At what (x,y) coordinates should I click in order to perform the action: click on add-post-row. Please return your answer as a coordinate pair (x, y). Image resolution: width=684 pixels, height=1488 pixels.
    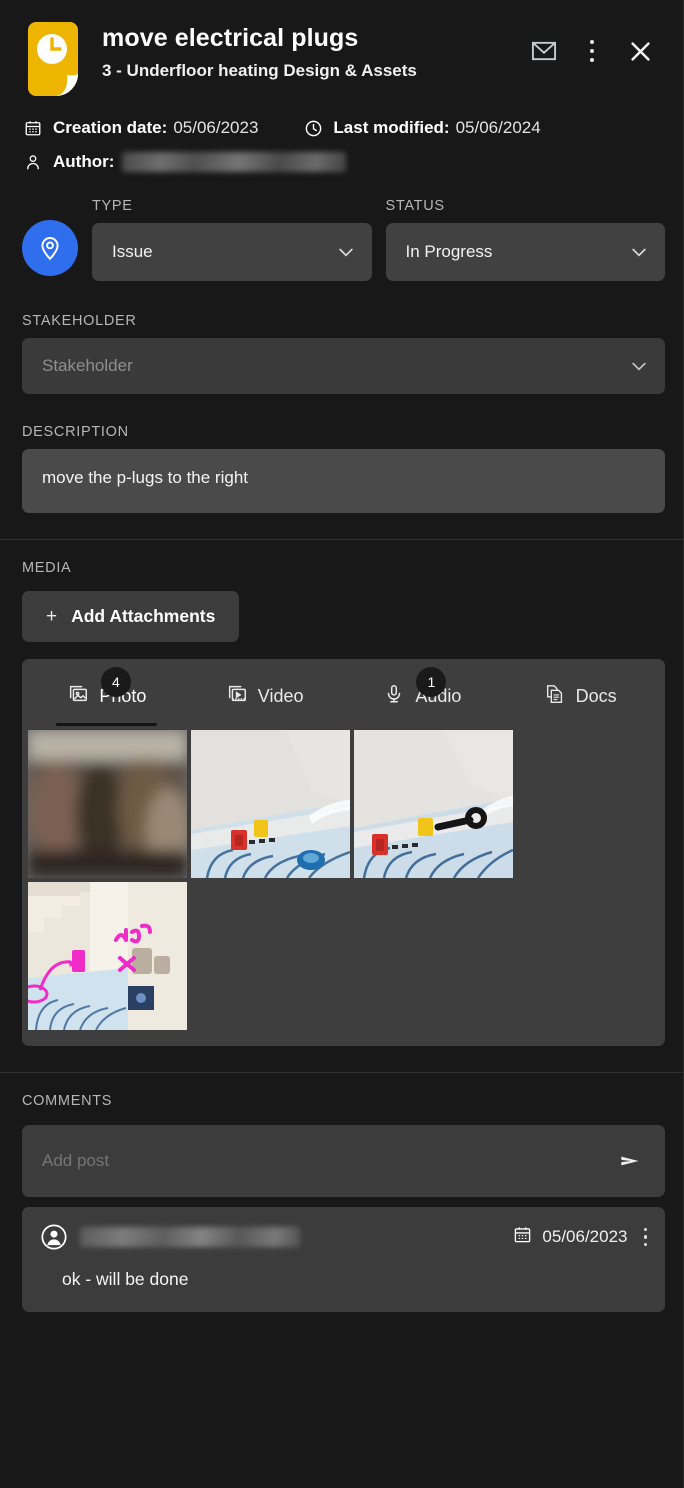
    Looking at the image, I should click on (343, 1161).